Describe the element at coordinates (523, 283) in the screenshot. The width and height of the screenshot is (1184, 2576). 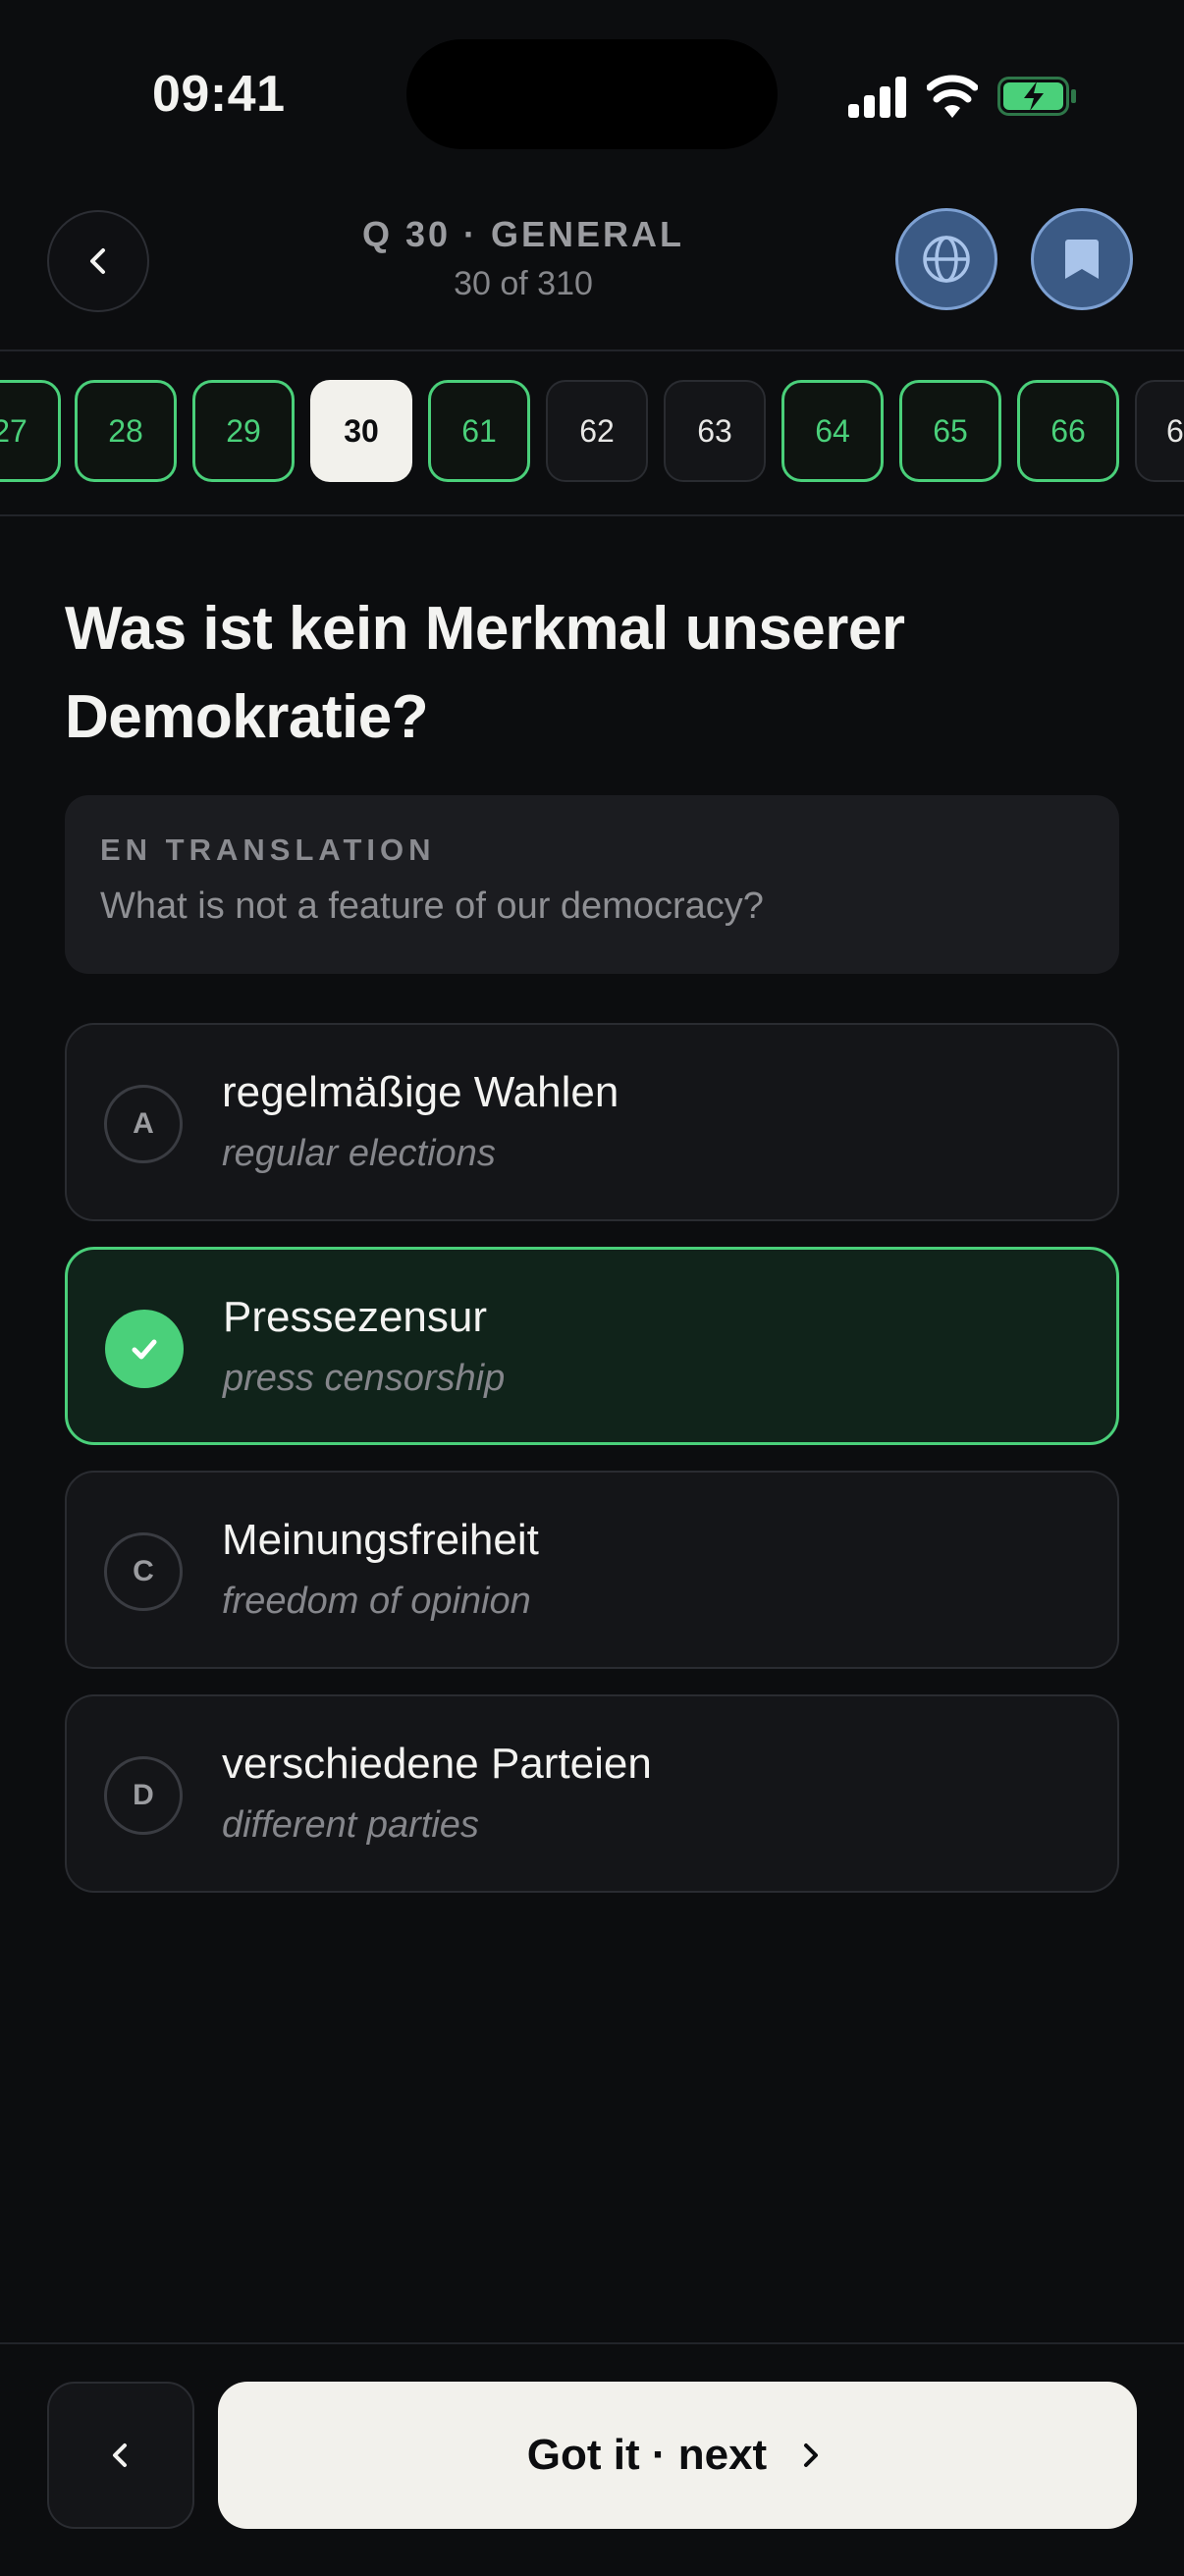
I see `question-progress: 30 of 310` at that location.